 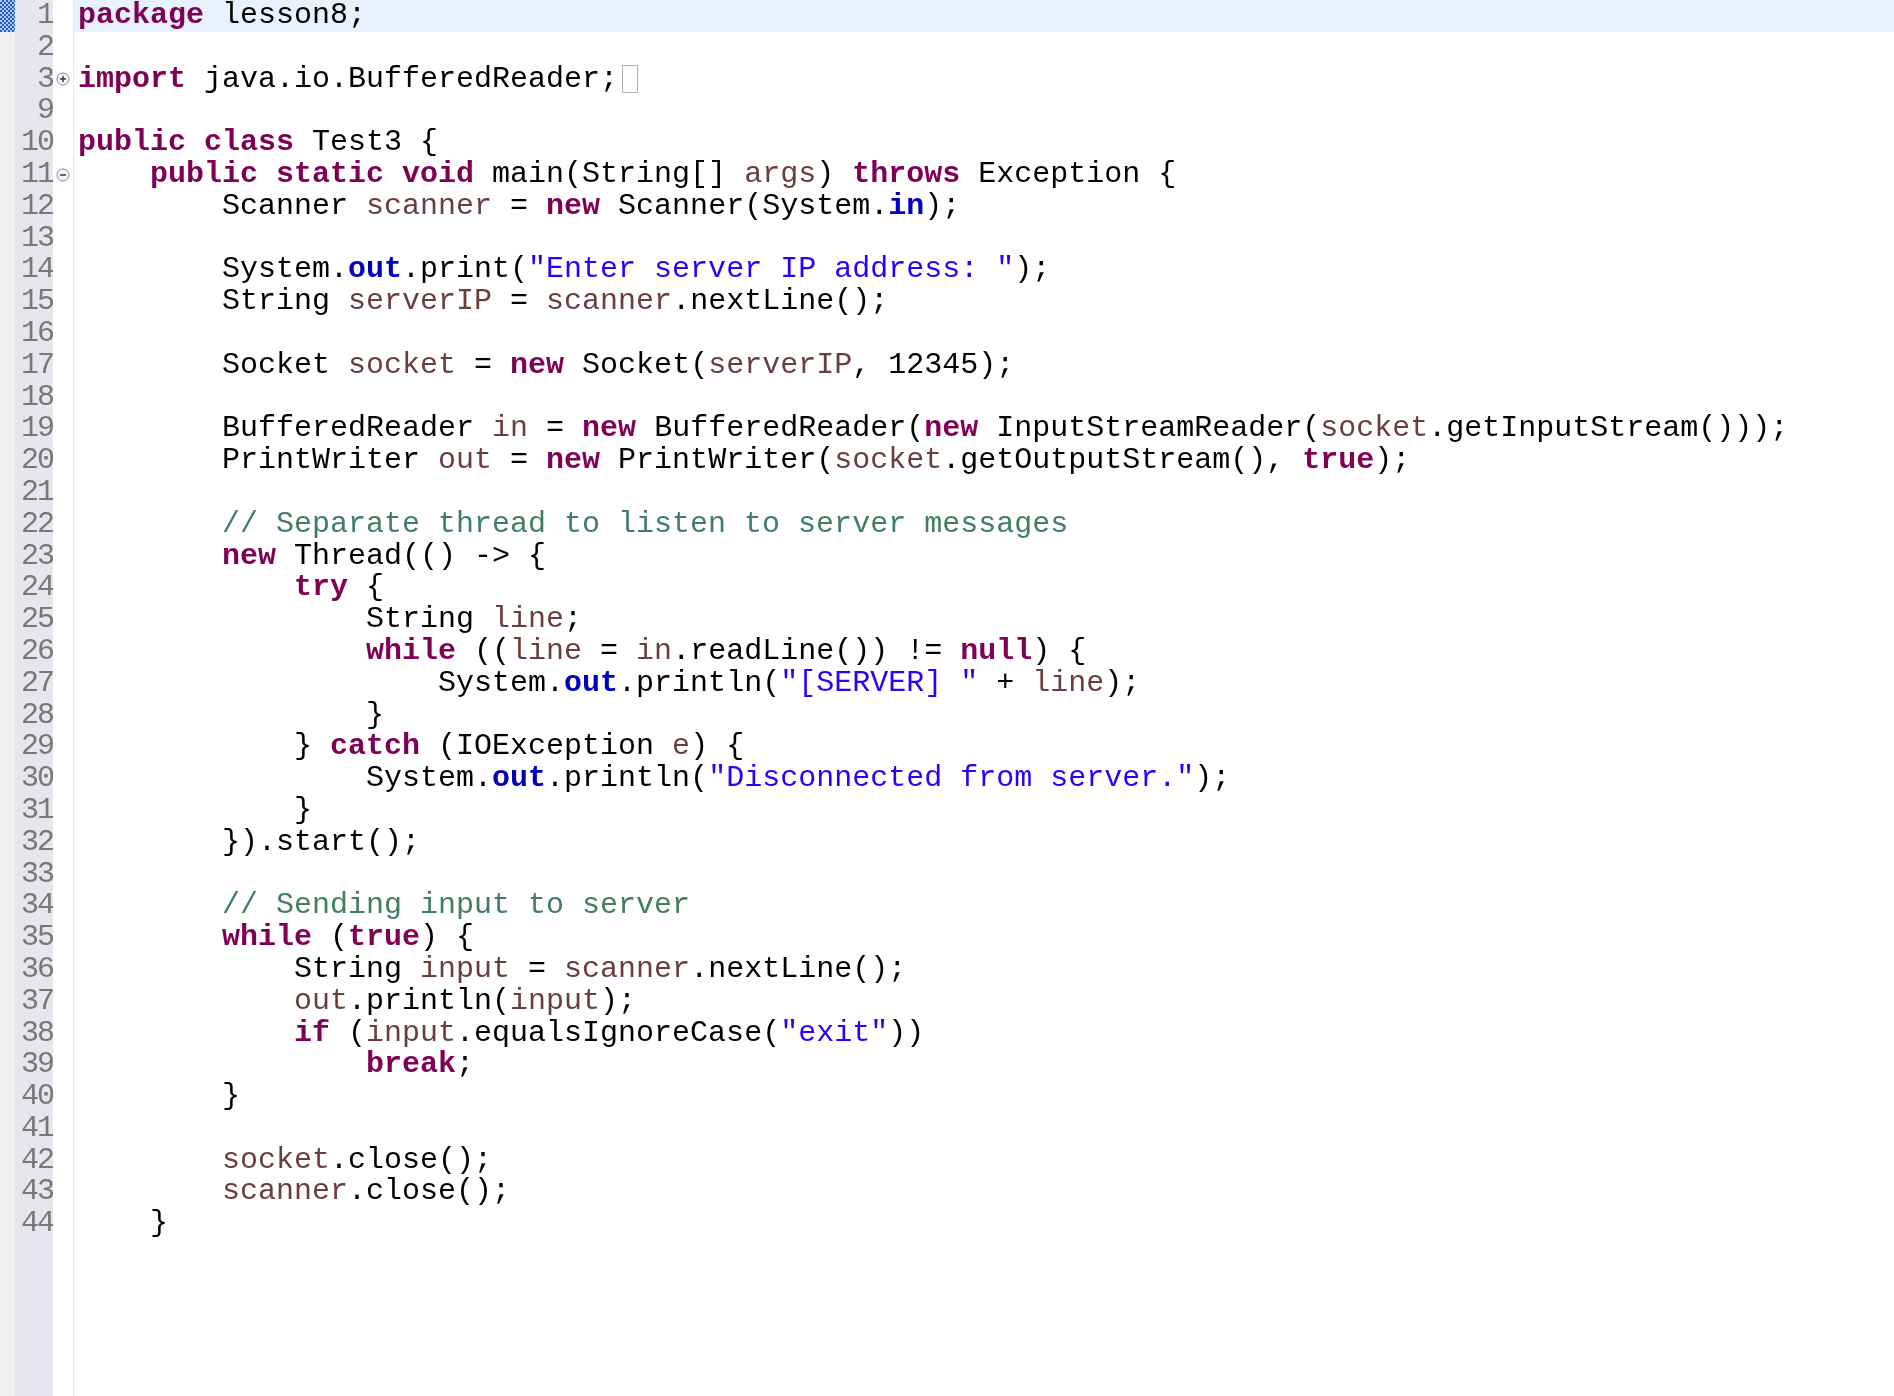 I want to click on code-line: public static void main(String[] args) throws Exception {, so click(x=663, y=175).